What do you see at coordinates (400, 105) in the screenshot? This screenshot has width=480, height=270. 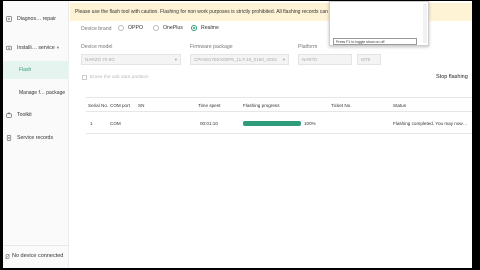 I see `column-header-status: Status` at bounding box center [400, 105].